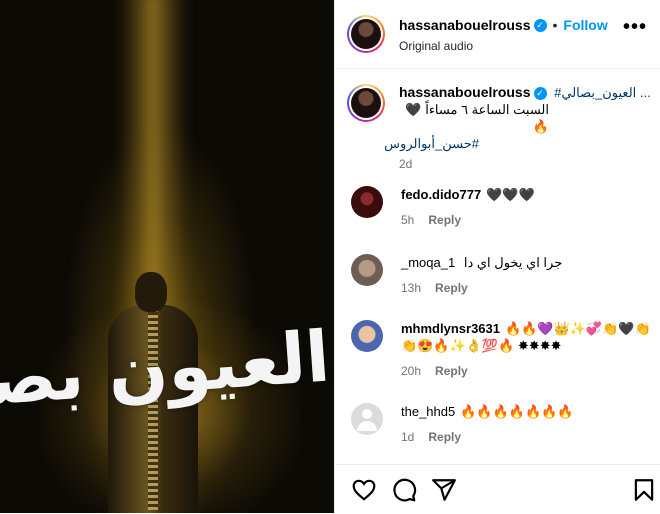 The width and height of the screenshot is (660, 514). Describe the element at coordinates (404, 490) in the screenshot. I see `comment-icon` at that location.